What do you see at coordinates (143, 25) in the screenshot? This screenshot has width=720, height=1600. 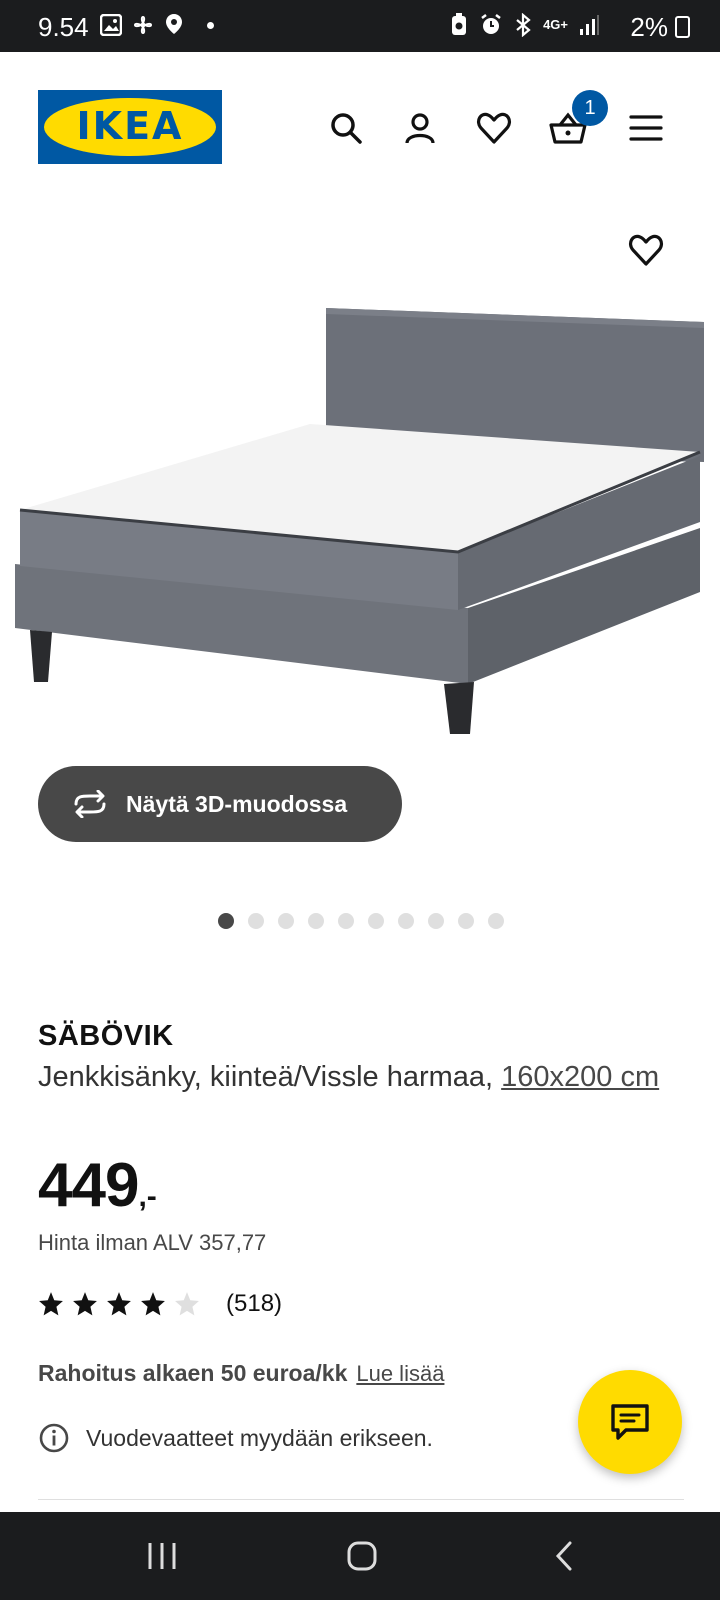 I see `fan-notification-icon` at bounding box center [143, 25].